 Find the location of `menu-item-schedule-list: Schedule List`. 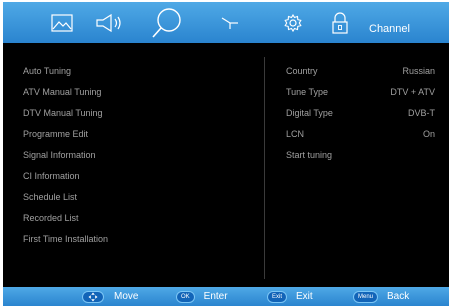

menu-item-schedule-list: Schedule List is located at coordinates (50, 197).